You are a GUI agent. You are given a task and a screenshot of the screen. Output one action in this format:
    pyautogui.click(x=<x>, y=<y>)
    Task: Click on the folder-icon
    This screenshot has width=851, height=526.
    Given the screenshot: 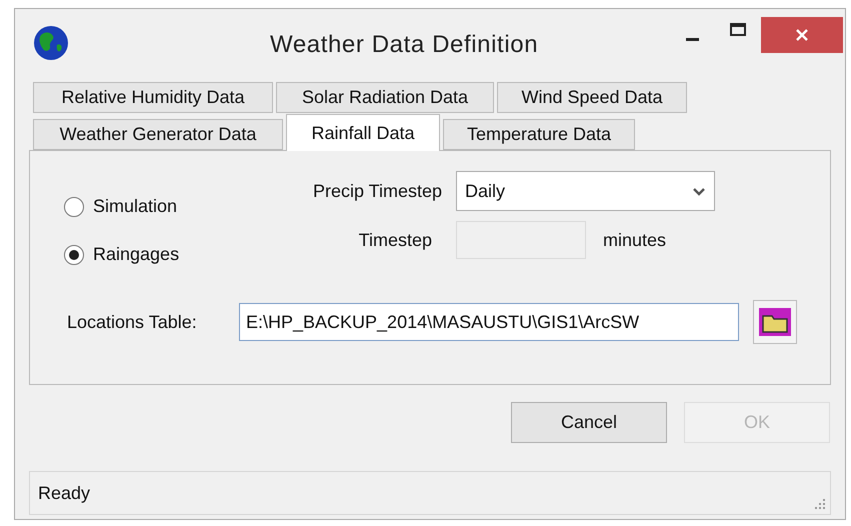 What is the action you would take?
    pyautogui.click(x=775, y=322)
    